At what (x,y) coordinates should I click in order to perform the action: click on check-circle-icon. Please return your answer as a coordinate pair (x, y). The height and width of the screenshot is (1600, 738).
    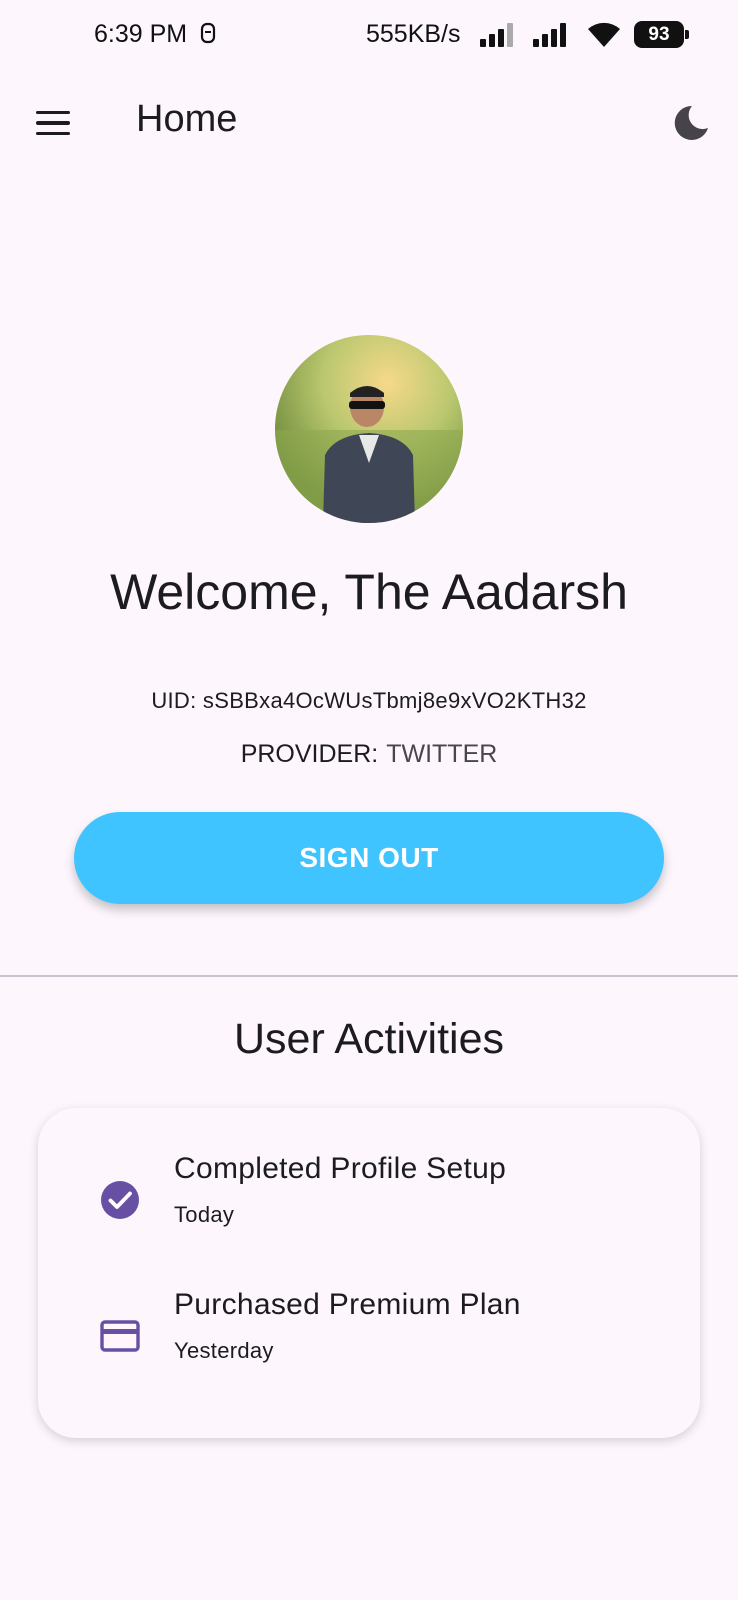
    Looking at the image, I should click on (120, 1200).